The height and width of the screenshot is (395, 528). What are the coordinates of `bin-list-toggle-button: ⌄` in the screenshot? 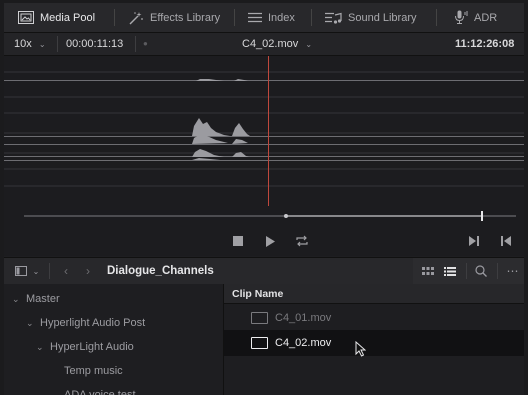 It's located at (27, 271).